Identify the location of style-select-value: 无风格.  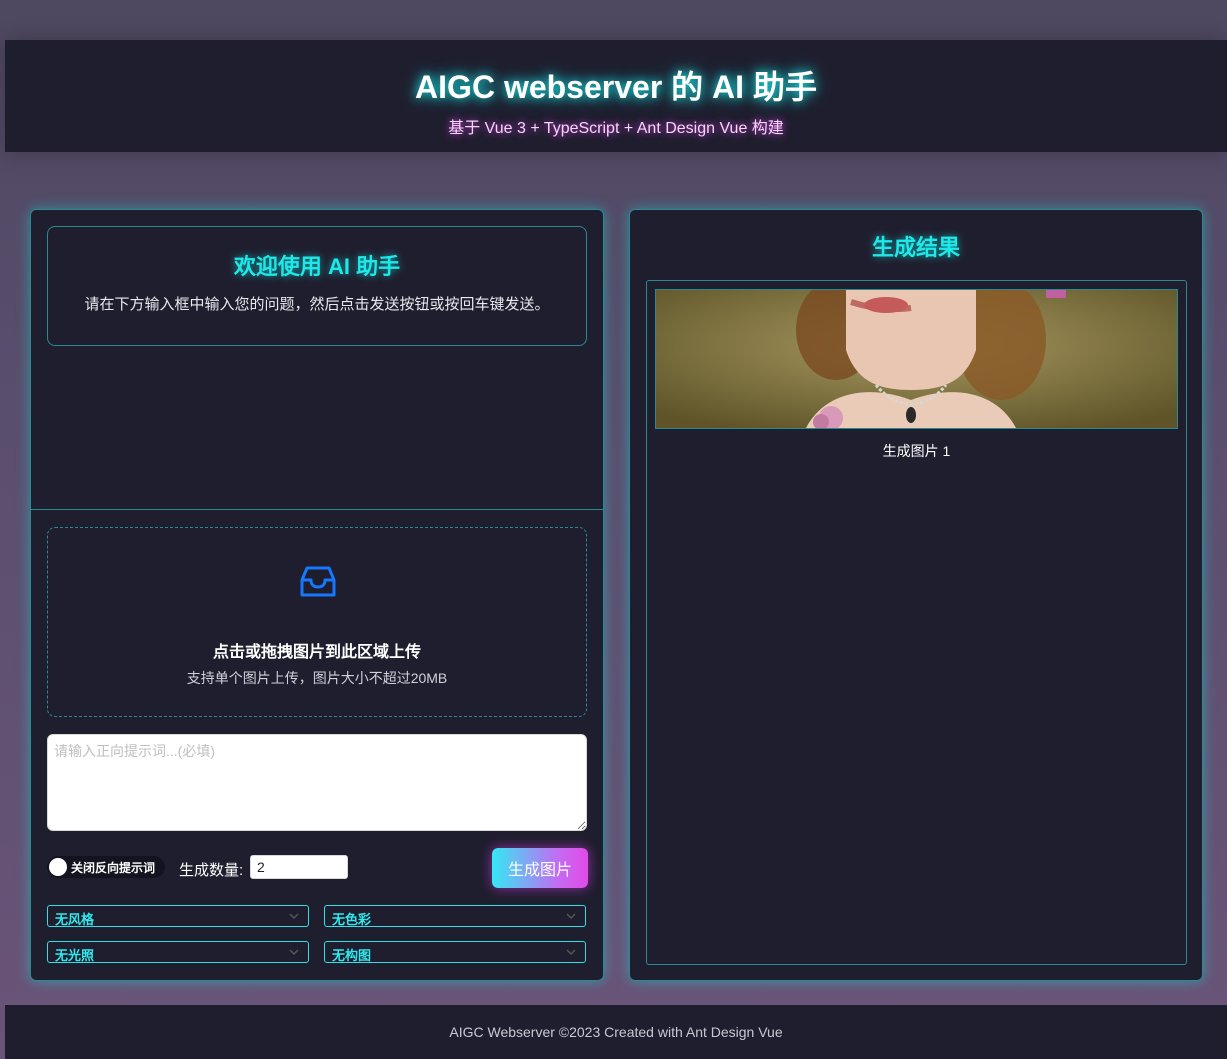
(75, 919).